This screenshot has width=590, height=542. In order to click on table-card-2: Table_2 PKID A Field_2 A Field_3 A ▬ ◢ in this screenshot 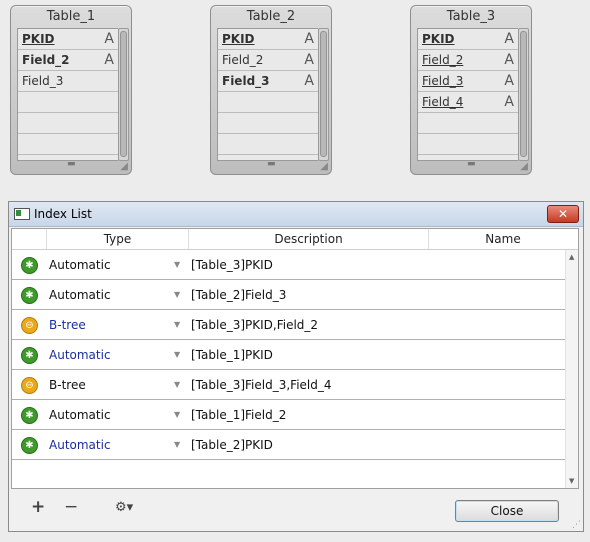, I will do `click(271, 90)`.